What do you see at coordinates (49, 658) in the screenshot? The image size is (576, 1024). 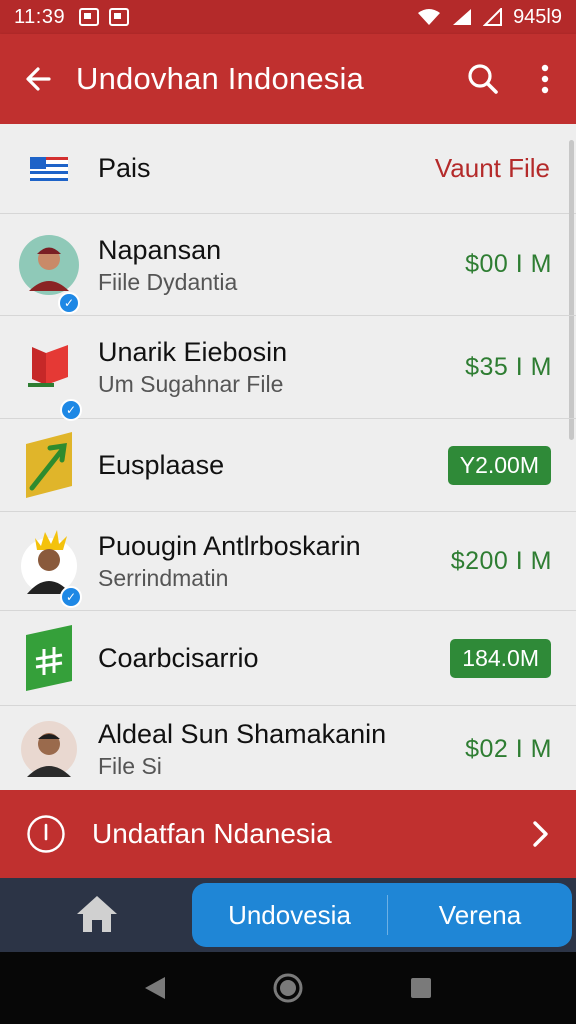 I see `ledger-icon` at bounding box center [49, 658].